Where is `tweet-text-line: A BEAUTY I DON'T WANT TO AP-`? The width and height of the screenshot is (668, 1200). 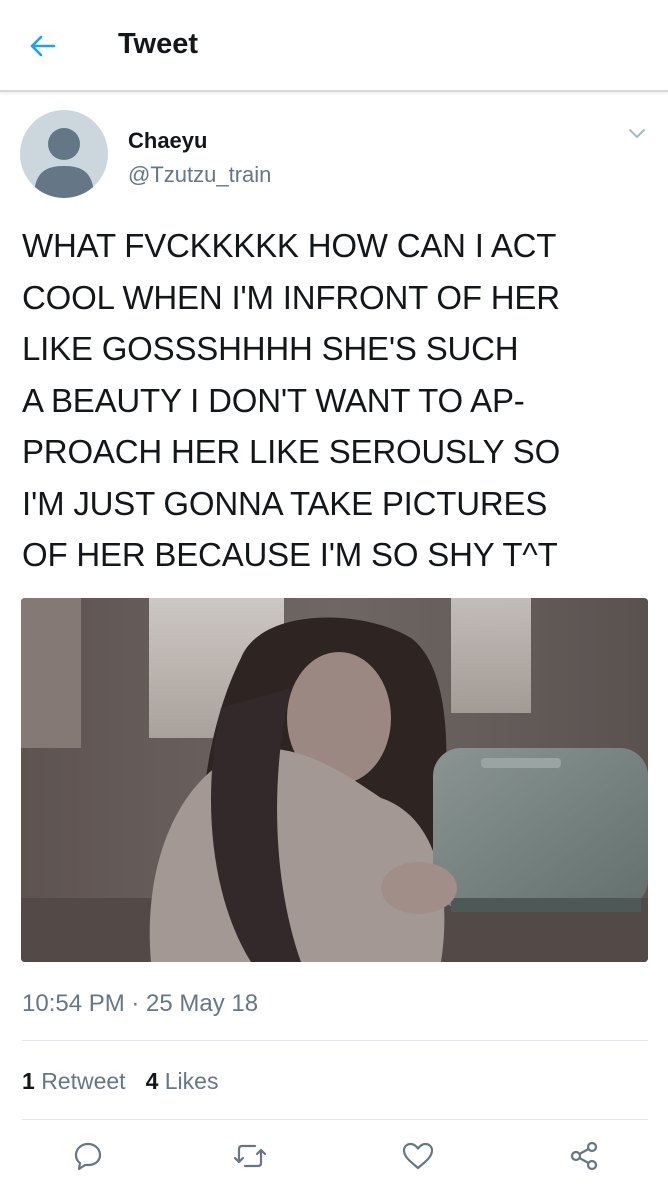
tweet-text-line: A BEAUTY I DON'T WANT TO AP- is located at coordinates (273, 400).